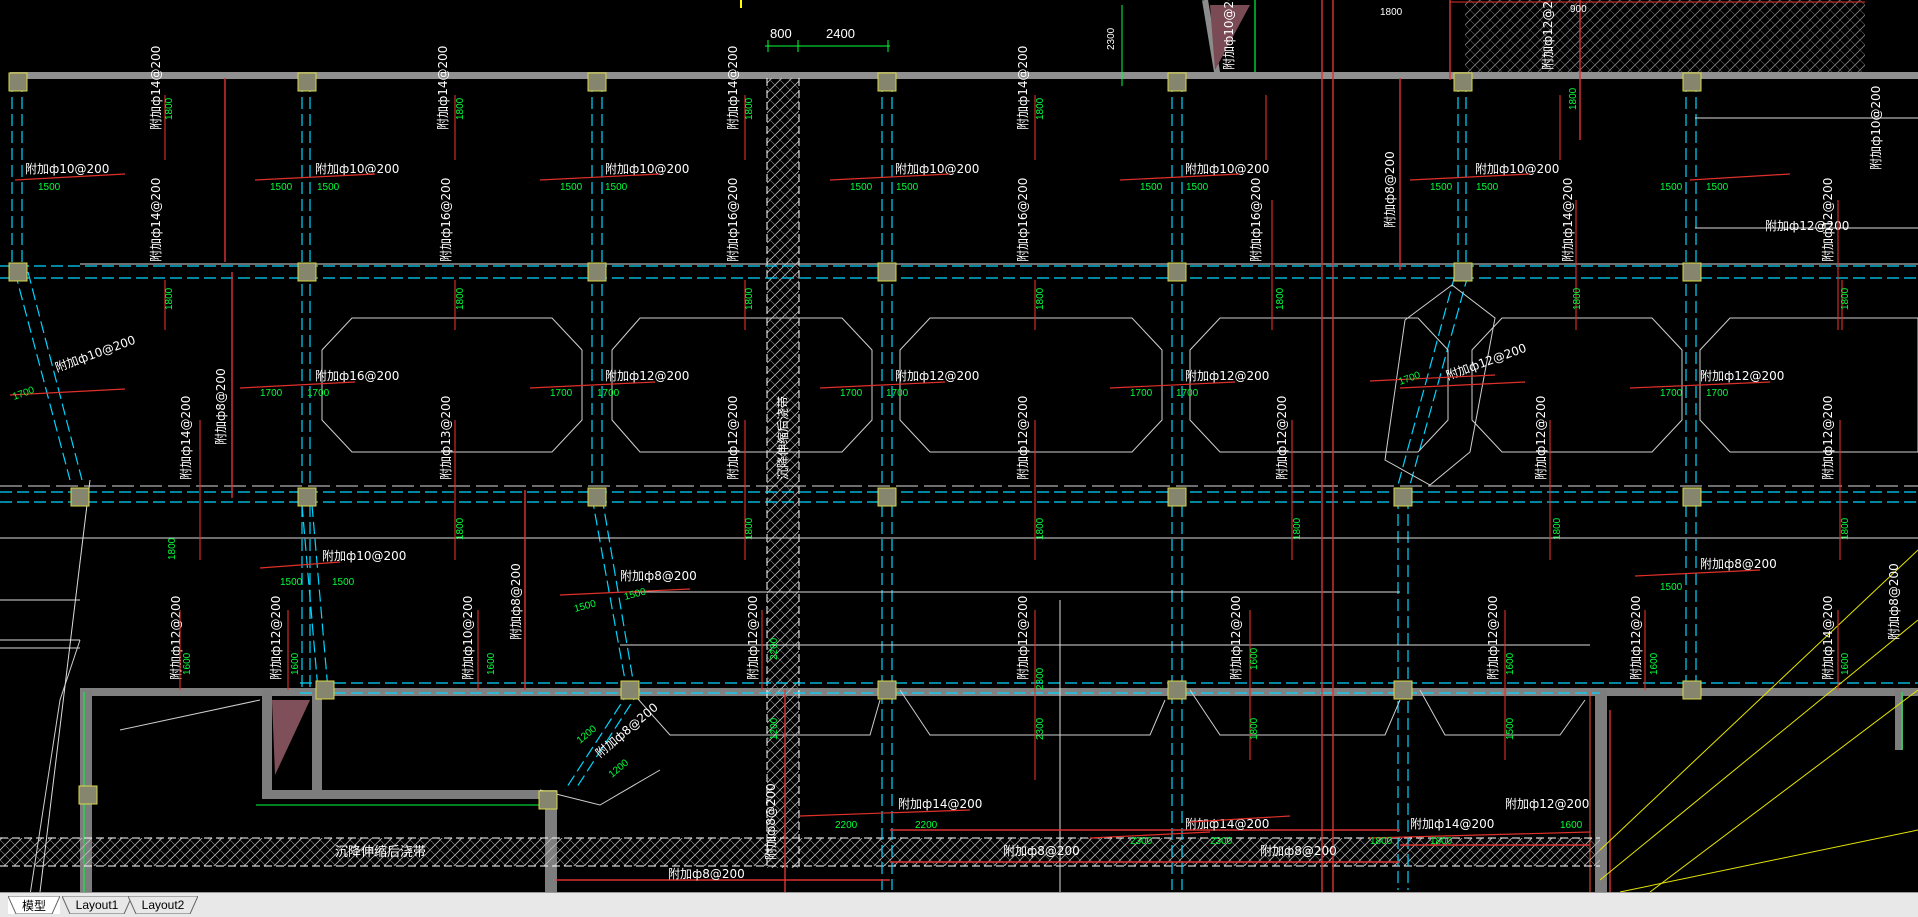 This screenshot has width=1918, height=917. Describe the element at coordinates (840, 33) in the screenshot. I see `top-dim-2400: 2400` at that location.